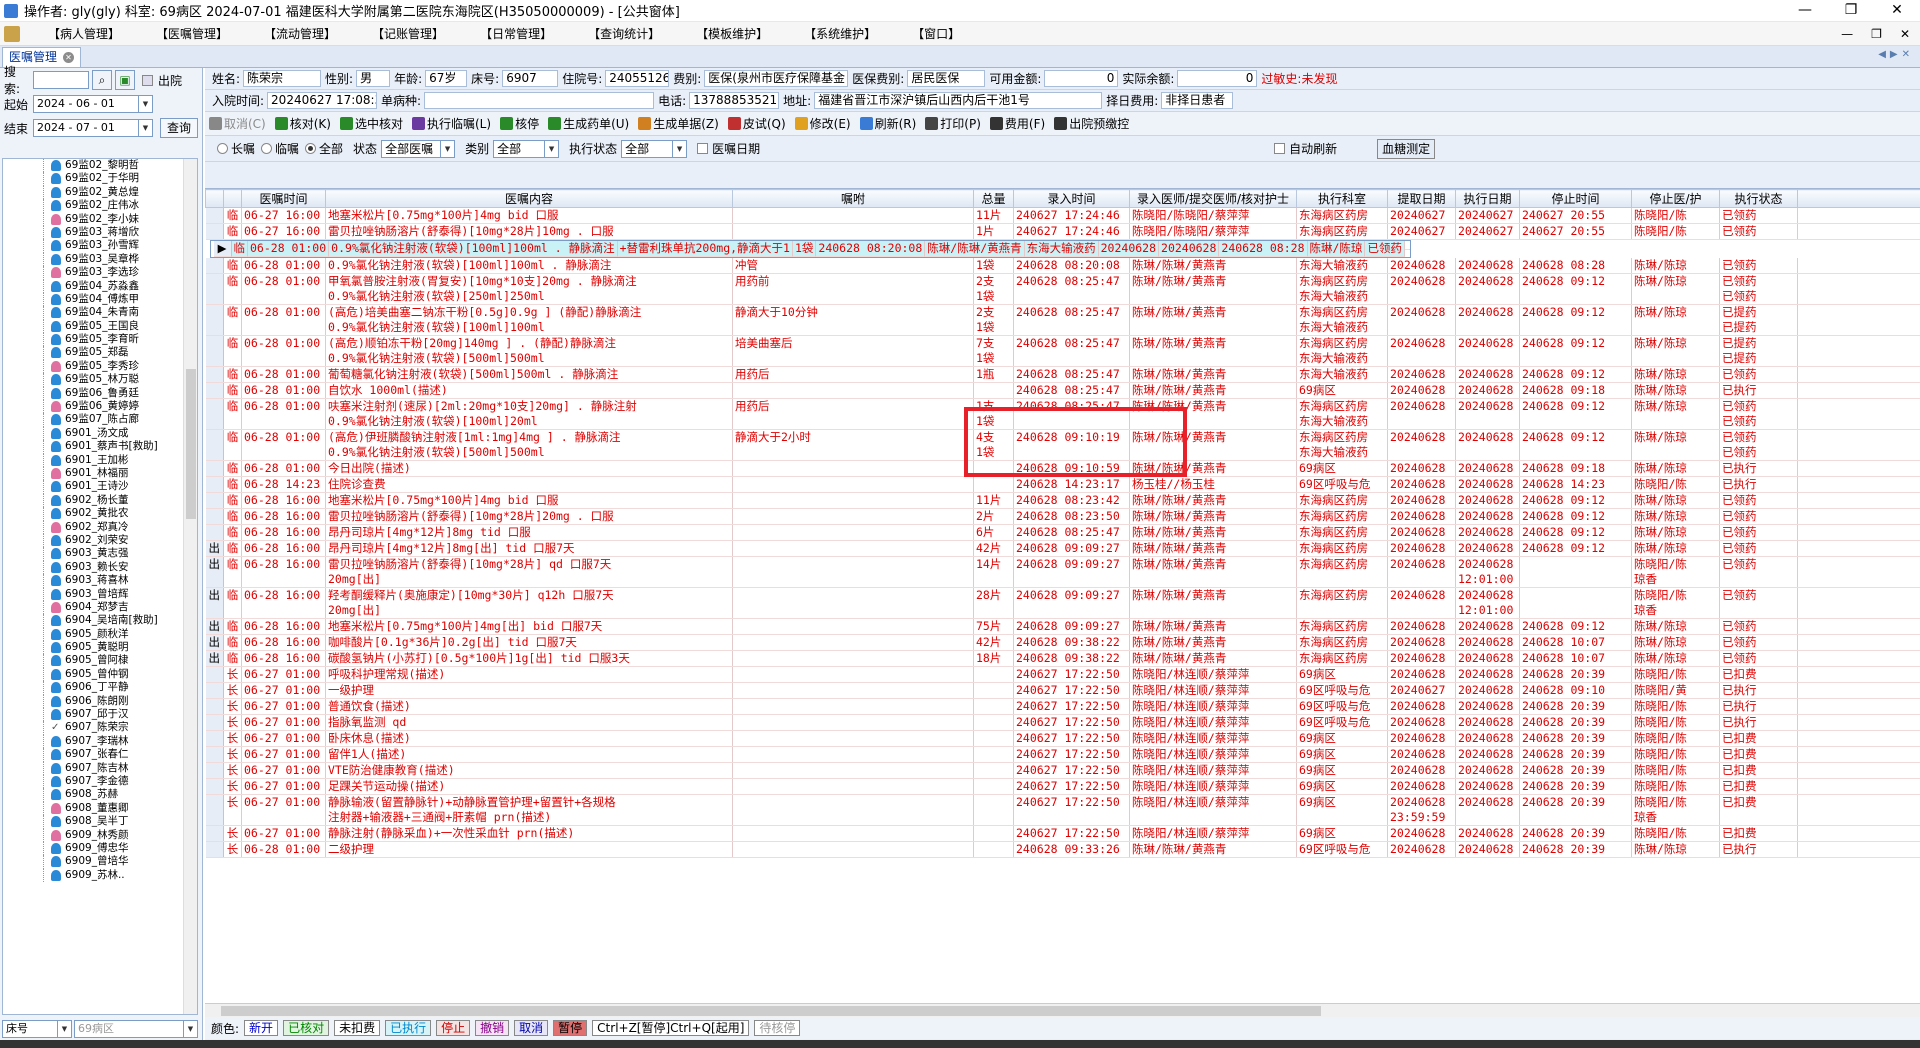 This screenshot has width=1920, height=1048. What do you see at coordinates (267, 148) in the screenshot?
I see `temp-order-radio` at bounding box center [267, 148].